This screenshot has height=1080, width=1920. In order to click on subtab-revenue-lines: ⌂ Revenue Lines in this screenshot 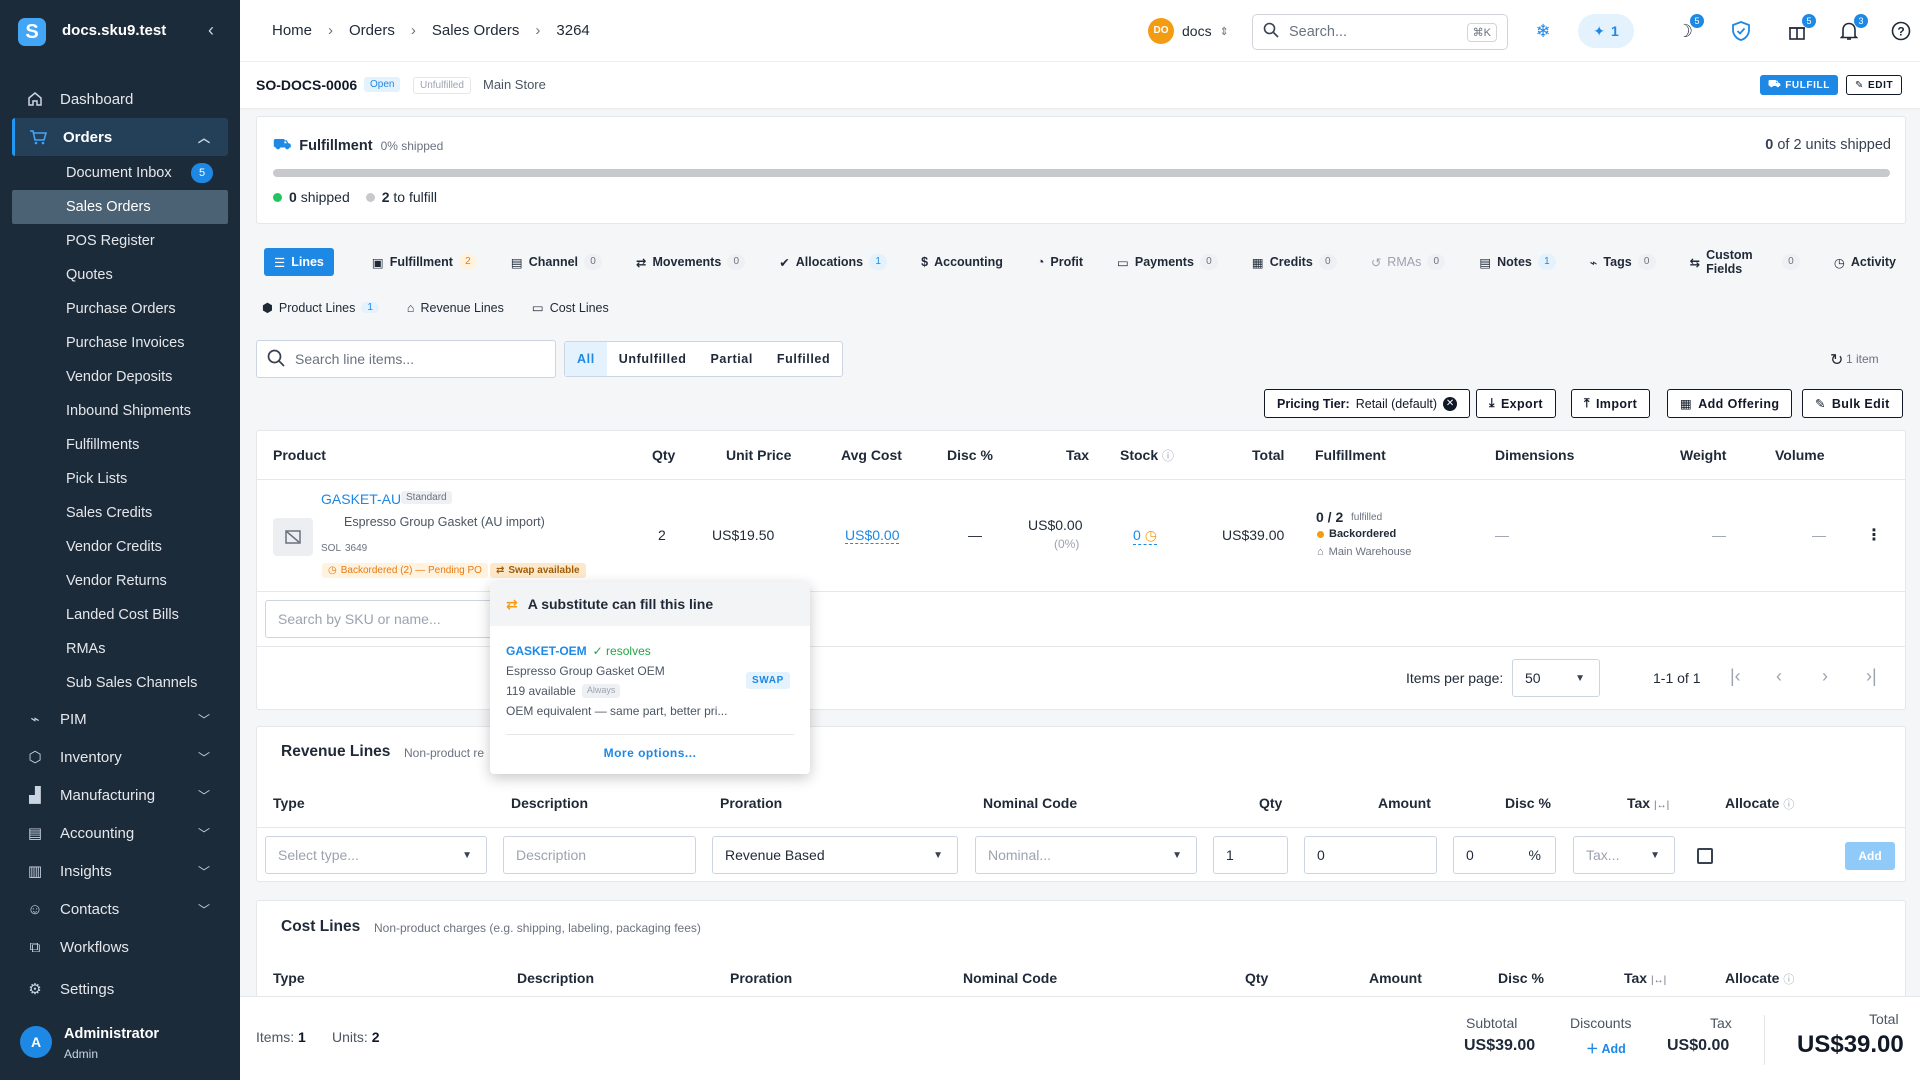, I will do `click(455, 307)`.